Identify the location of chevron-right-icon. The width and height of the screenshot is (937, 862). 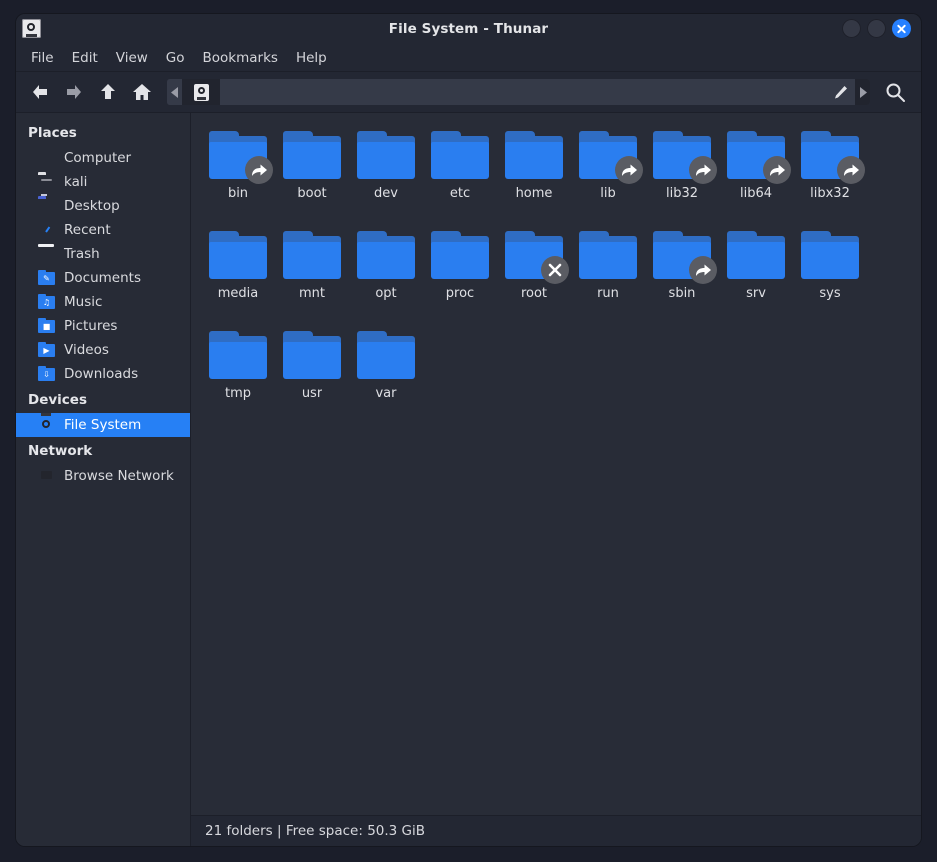
(862, 92).